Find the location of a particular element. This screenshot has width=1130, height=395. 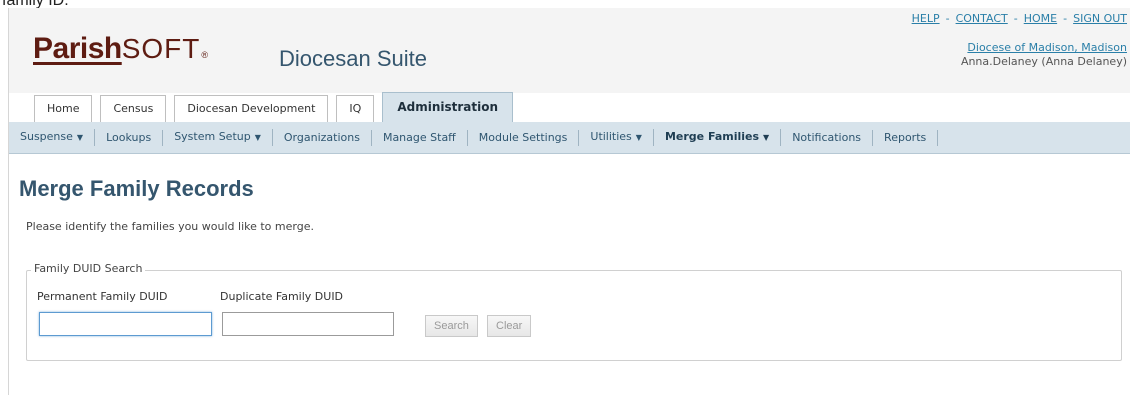

subnav-label: Suspense is located at coordinates (46, 136).